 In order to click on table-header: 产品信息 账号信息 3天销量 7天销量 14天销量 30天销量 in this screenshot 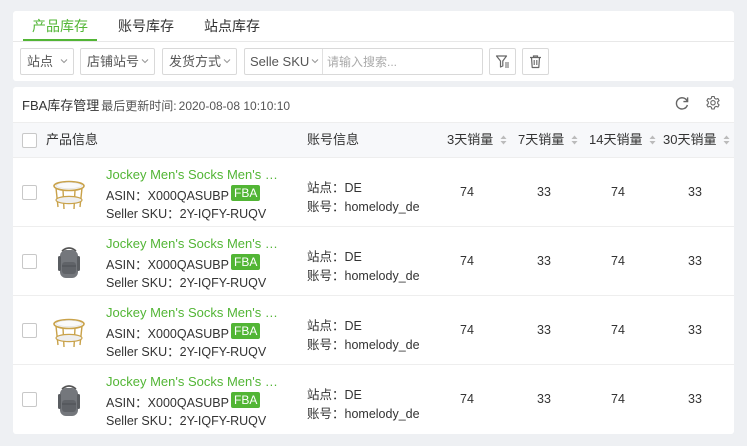, I will do `click(373, 140)`.